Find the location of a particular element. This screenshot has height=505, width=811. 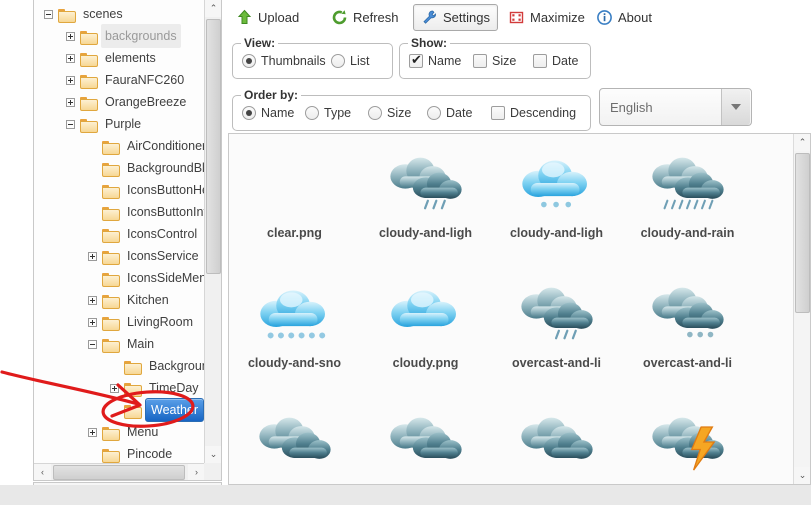

tree-node-elements: elements is located at coordinates (119, 58).